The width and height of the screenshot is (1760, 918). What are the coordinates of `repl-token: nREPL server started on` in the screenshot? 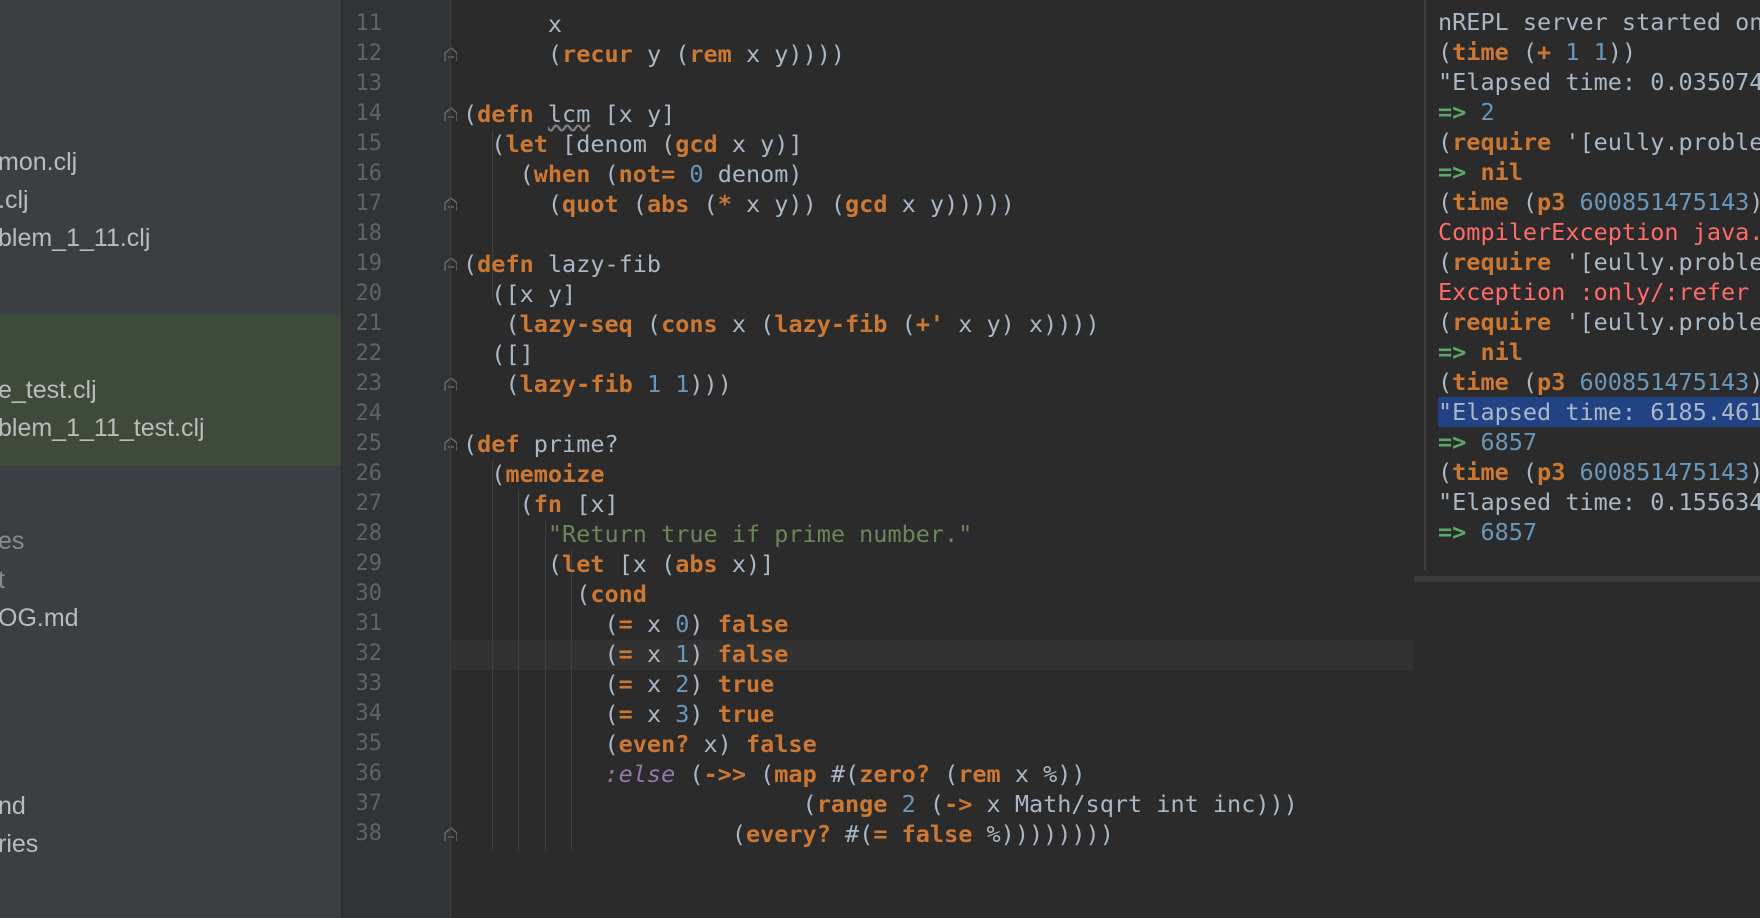 It's located at (1599, 22).